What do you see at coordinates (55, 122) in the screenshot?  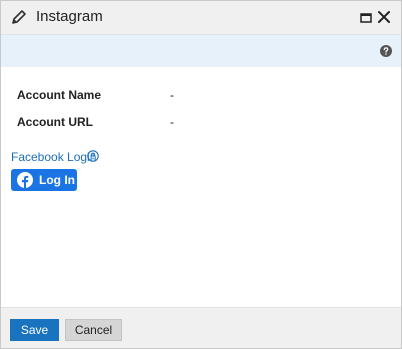 I see `account-url-label: Account URL` at bounding box center [55, 122].